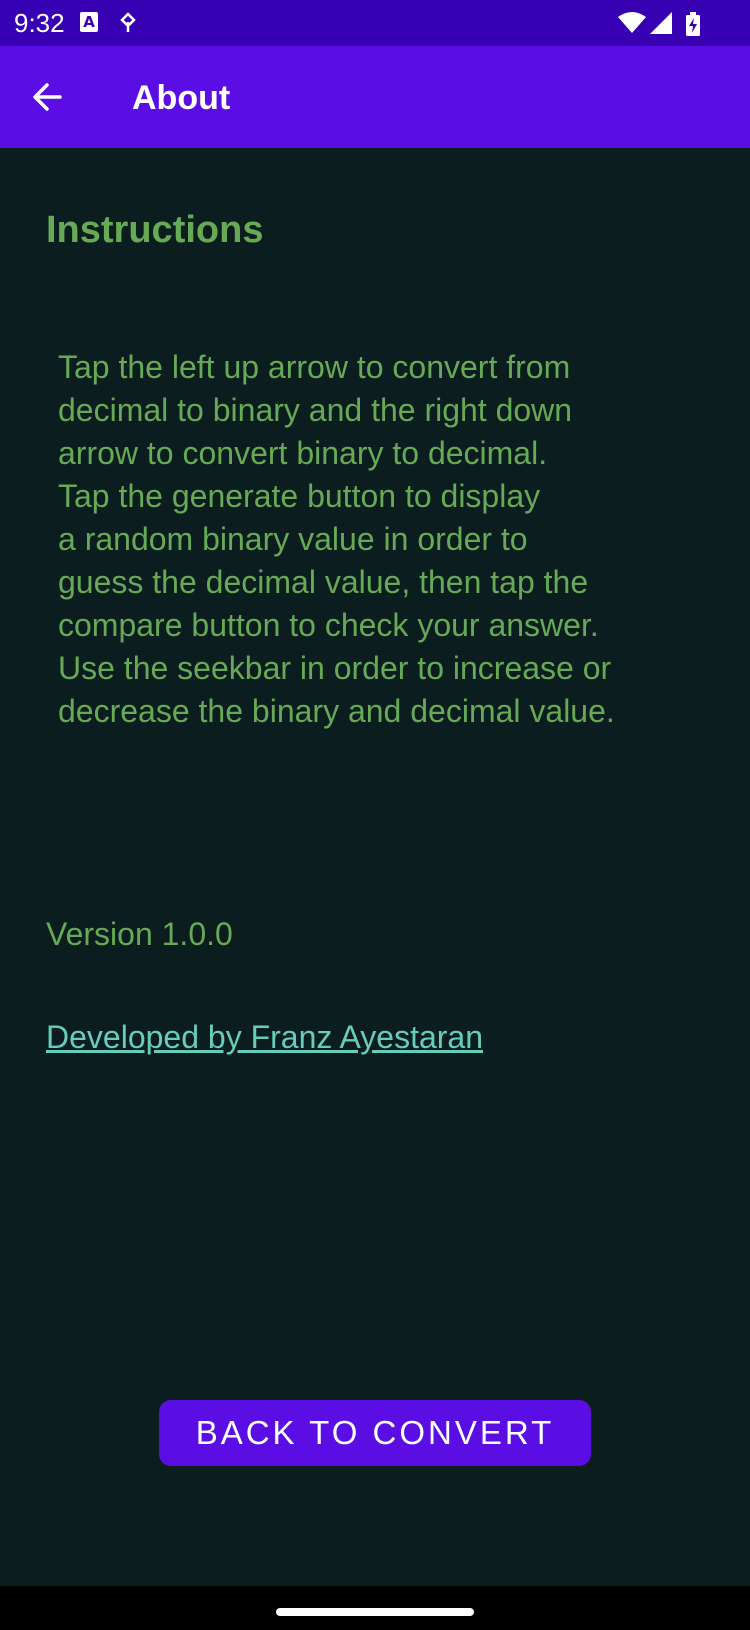  Describe the element at coordinates (375, 23) in the screenshot. I see `status-bar: 9:32 A` at that location.